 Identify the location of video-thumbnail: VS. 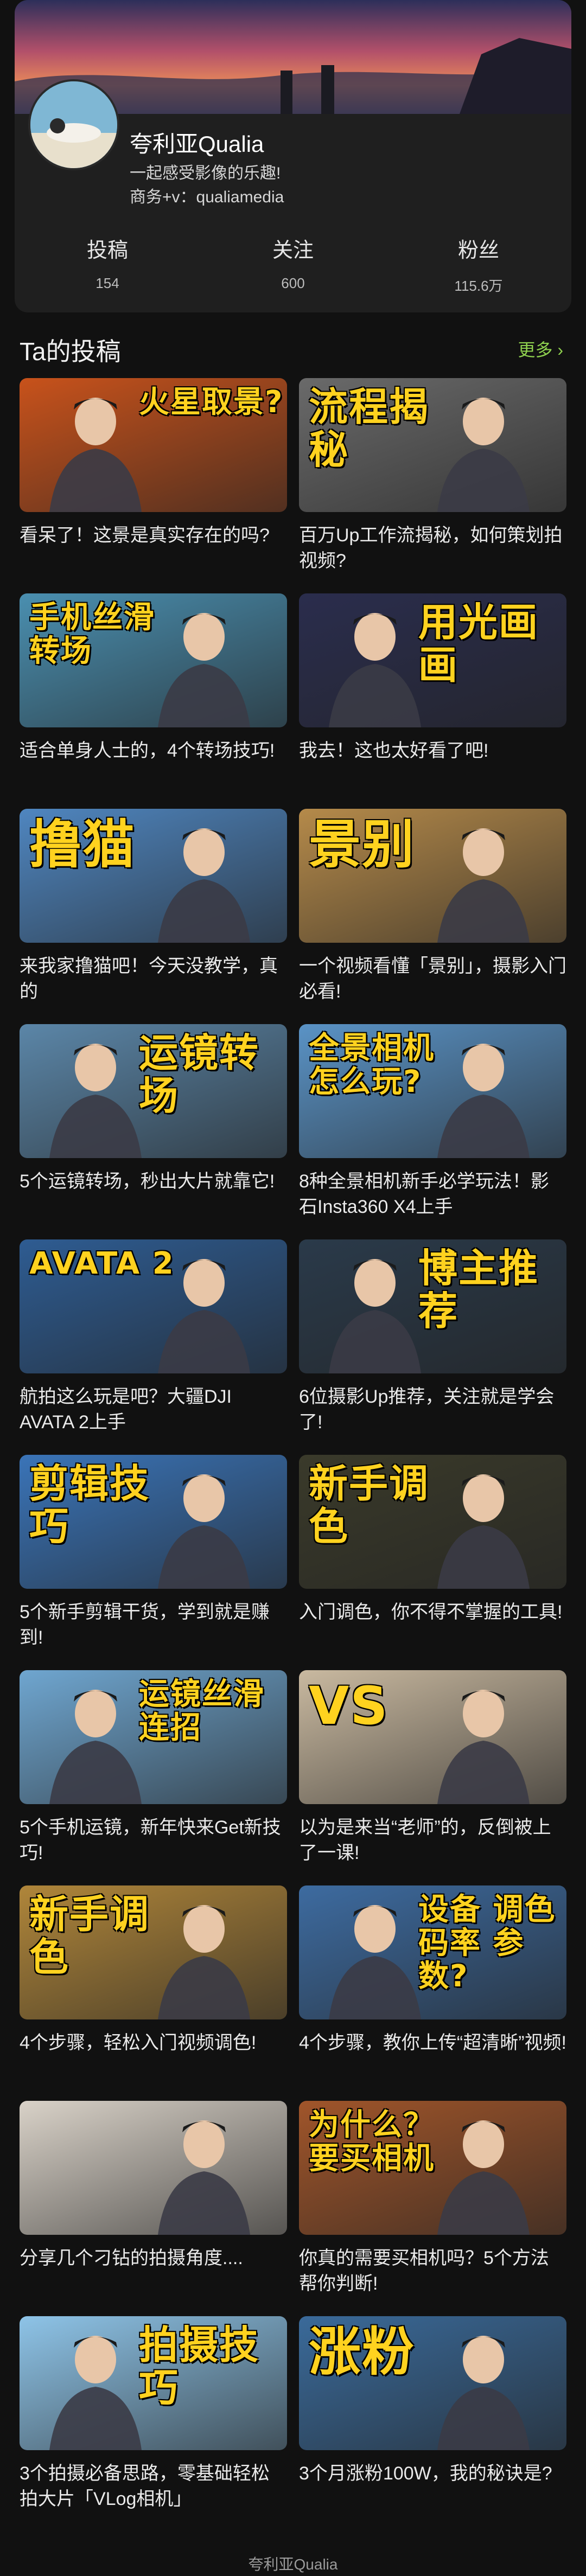
(433, 1737).